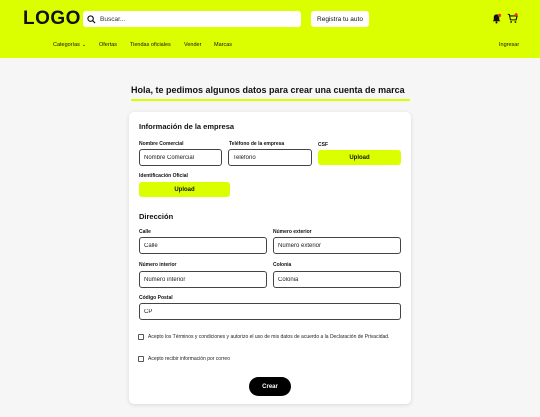 The width and height of the screenshot is (540, 417). I want to click on zip-field, so click(270, 311).